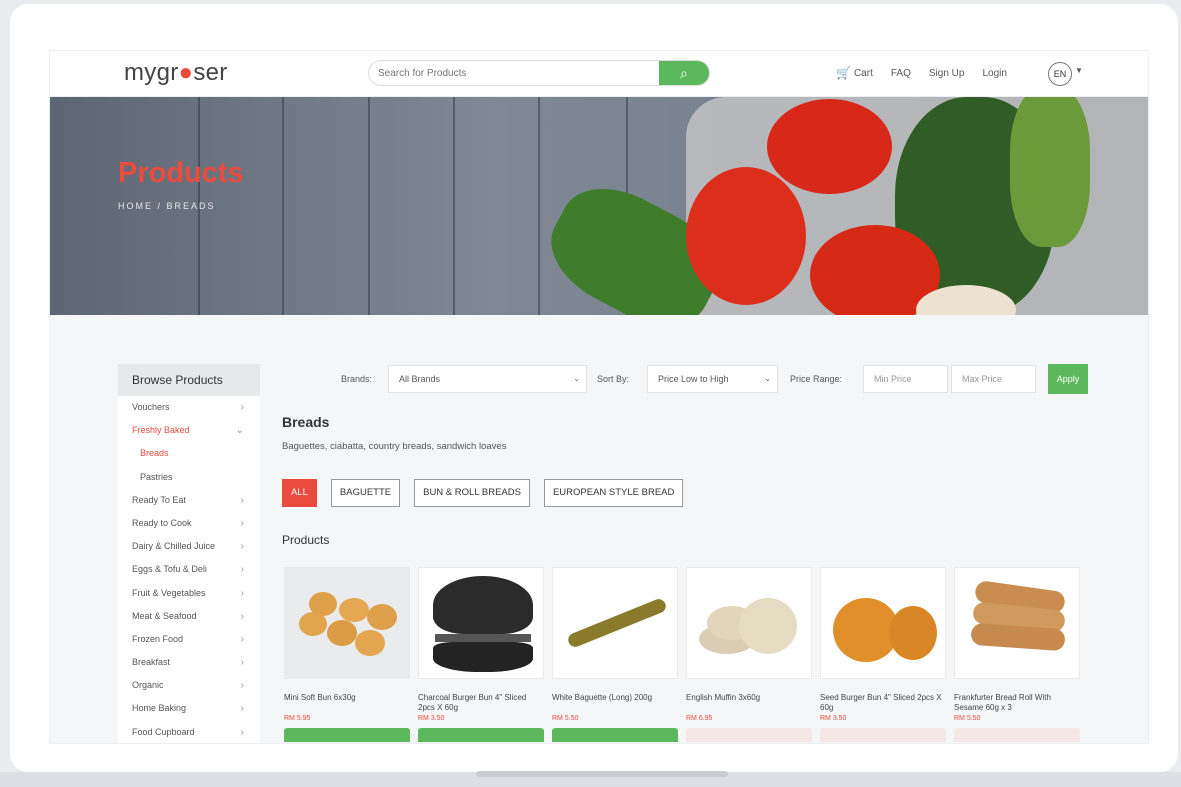 The image size is (1181, 787). Describe the element at coordinates (905, 379) in the screenshot. I see `min-price-input: Min Price` at that location.